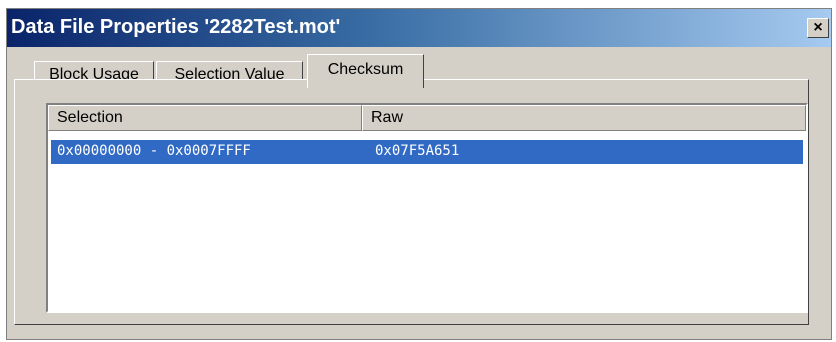 This screenshot has width=836, height=342. What do you see at coordinates (584, 118) in the screenshot?
I see `column-header-raw: Raw` at bounding box center [584, 118].